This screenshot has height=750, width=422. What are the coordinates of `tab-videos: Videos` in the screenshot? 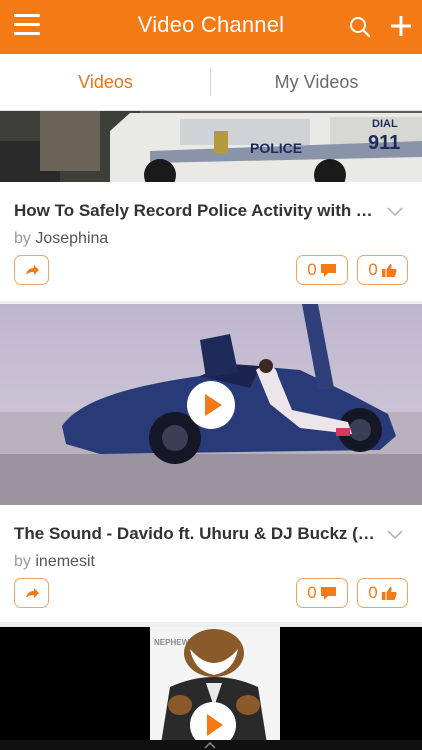 It's located at (105, 82).